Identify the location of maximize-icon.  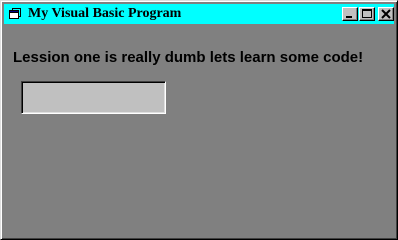
(367, 13).